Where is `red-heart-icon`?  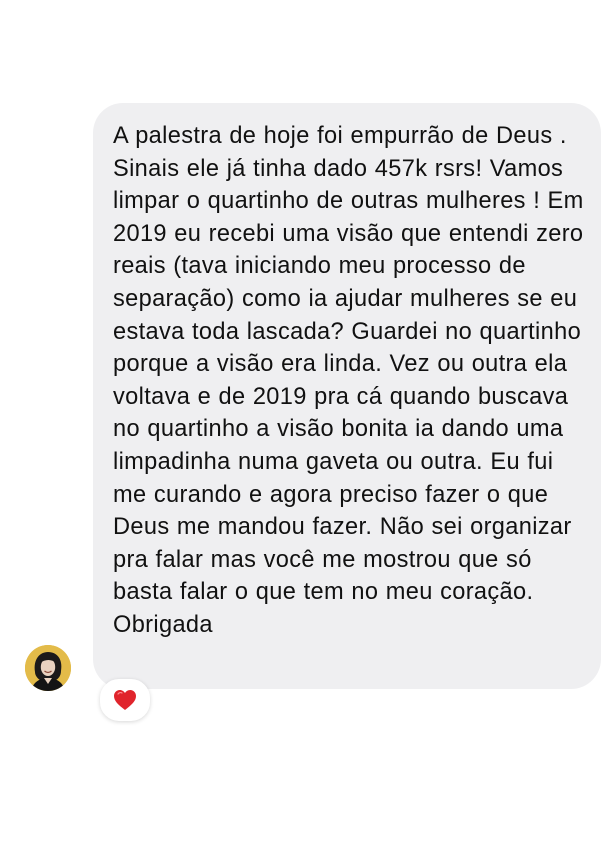 red-heart-icon is located at coordinates (125, 700).